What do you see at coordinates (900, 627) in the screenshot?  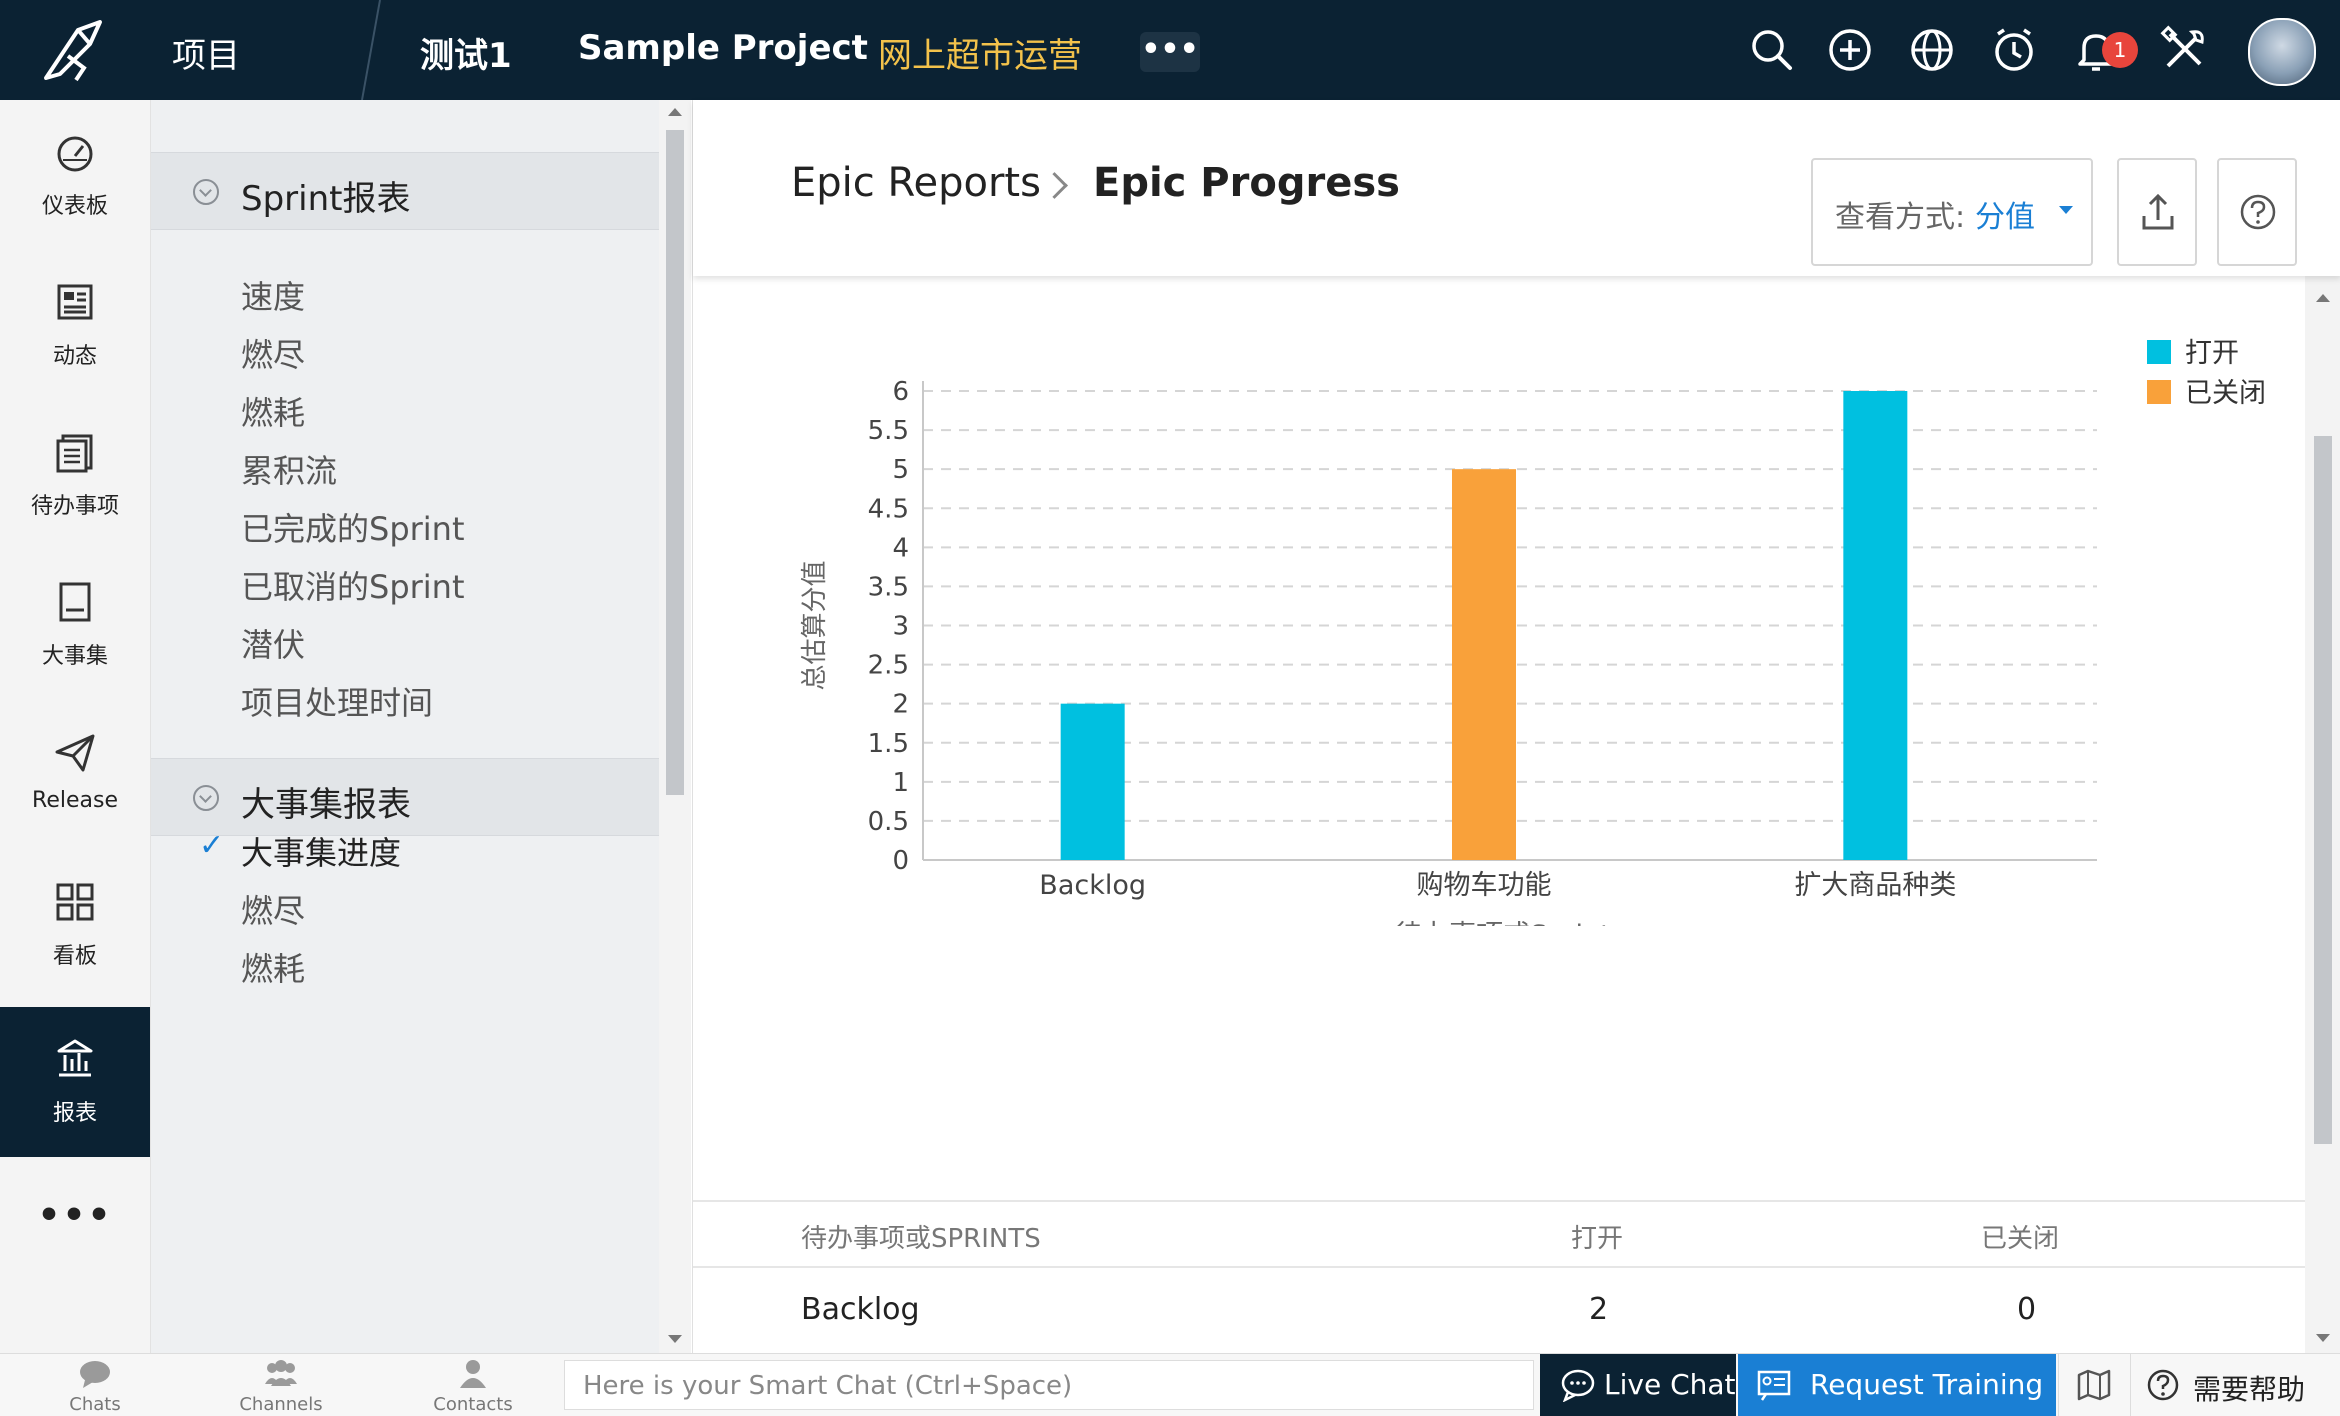 I see `y-tick-label: 3` at bounding box center [900, 627].